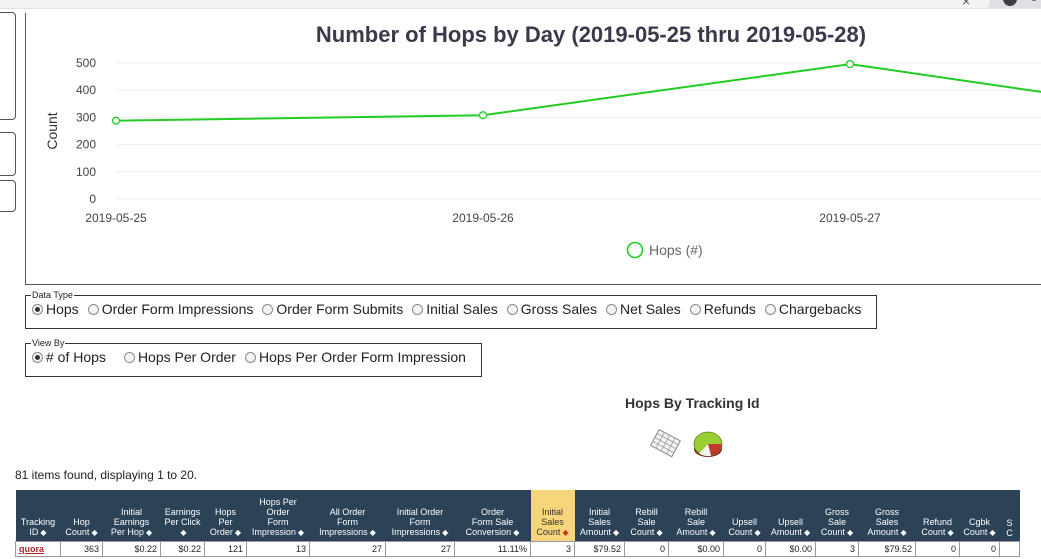  I want to click on column-header-text: Per Click, so click(182, 522).